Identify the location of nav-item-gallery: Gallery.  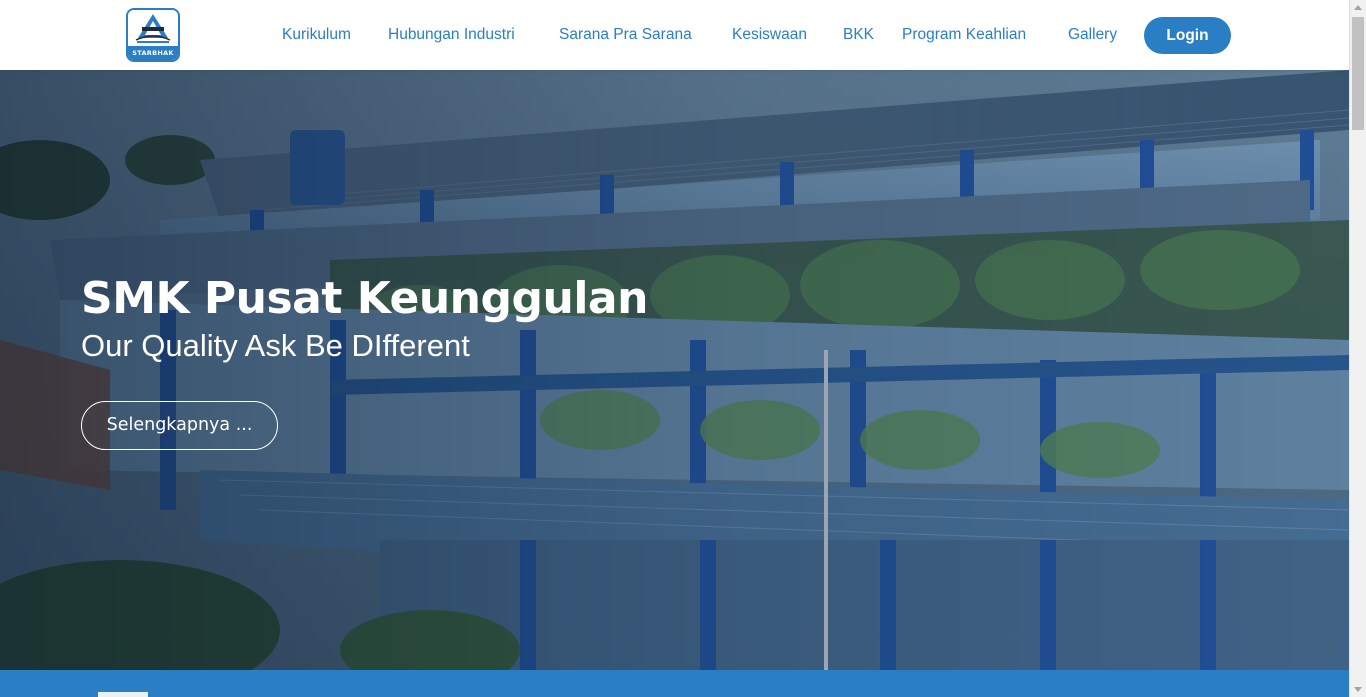
(1092, 35).